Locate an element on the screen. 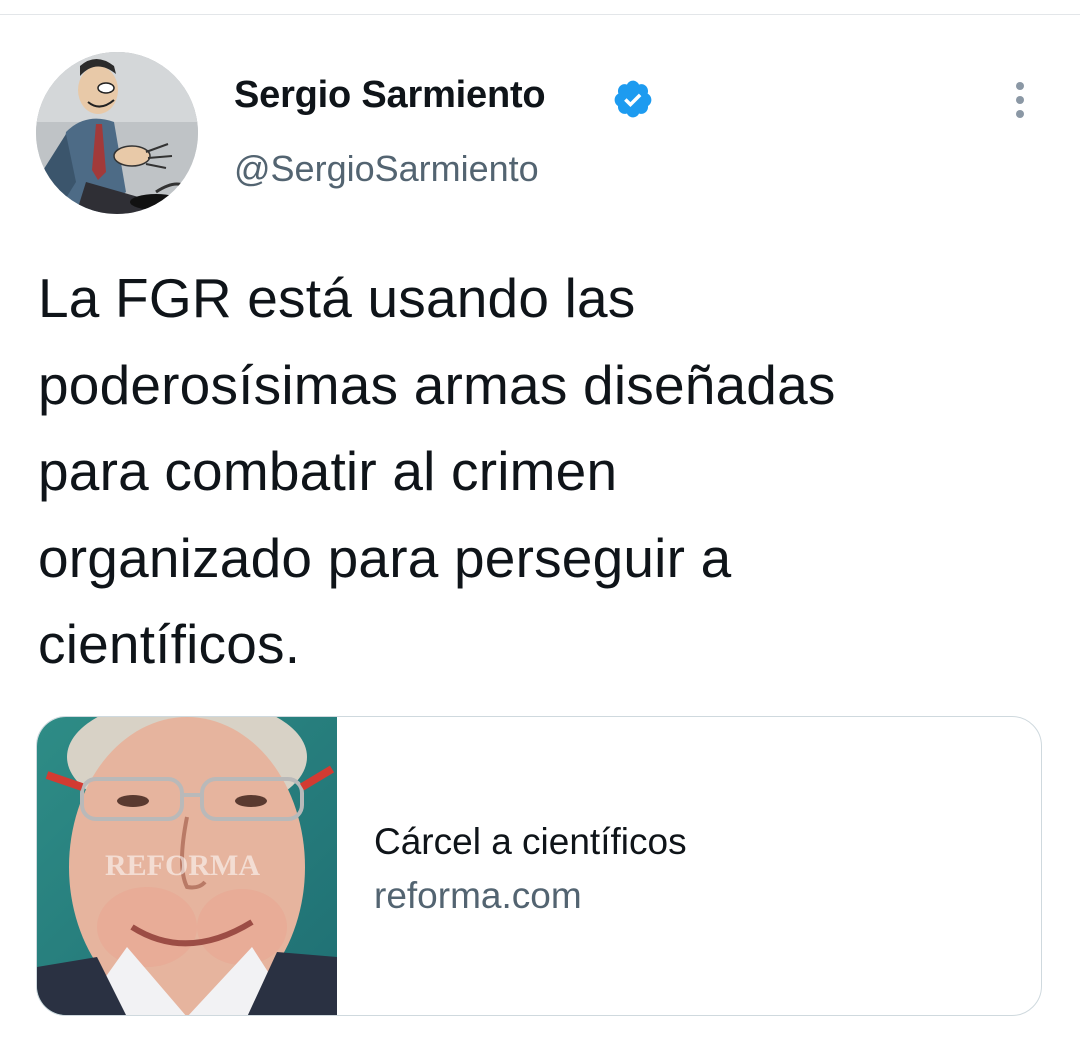 The image size is (1080, 1041). avatar-caricature-image is located at coordinates (117, 133).